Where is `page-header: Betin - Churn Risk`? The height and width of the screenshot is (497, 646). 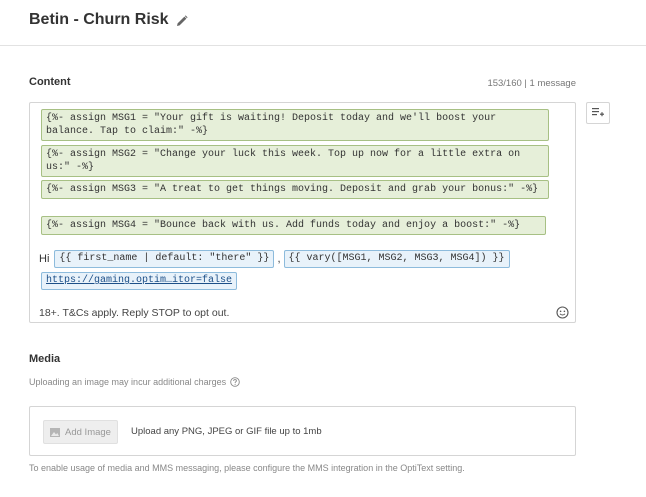 page-header: Betin - Churn Risk is located at coordinates (323, 23).